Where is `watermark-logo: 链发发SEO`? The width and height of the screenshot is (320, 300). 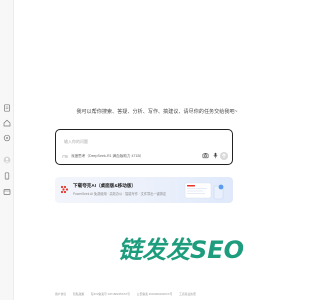 watermark-logo: 链发发SEO is located at coordinates (196, 248).